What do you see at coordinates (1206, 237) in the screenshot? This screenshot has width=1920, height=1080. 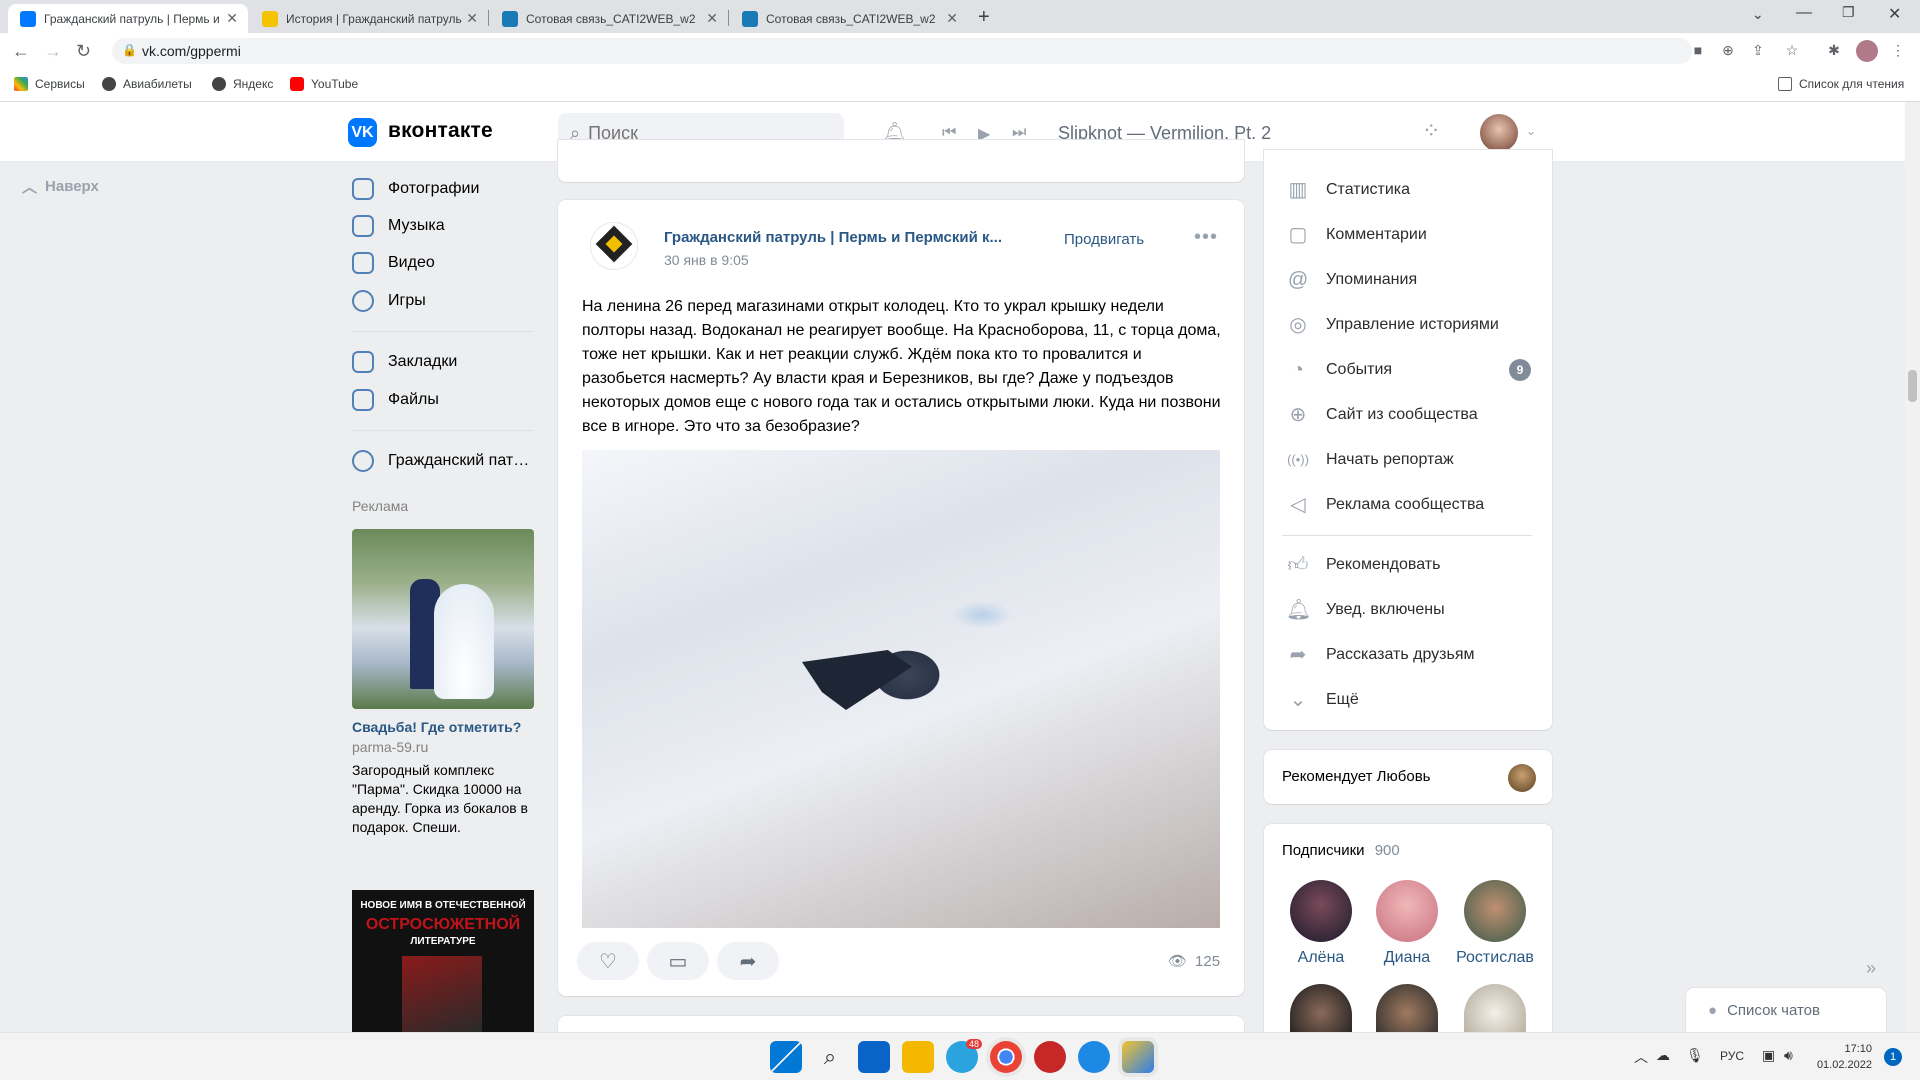 I see `more-options-icon: •••` at bounding box center [1206, 237].